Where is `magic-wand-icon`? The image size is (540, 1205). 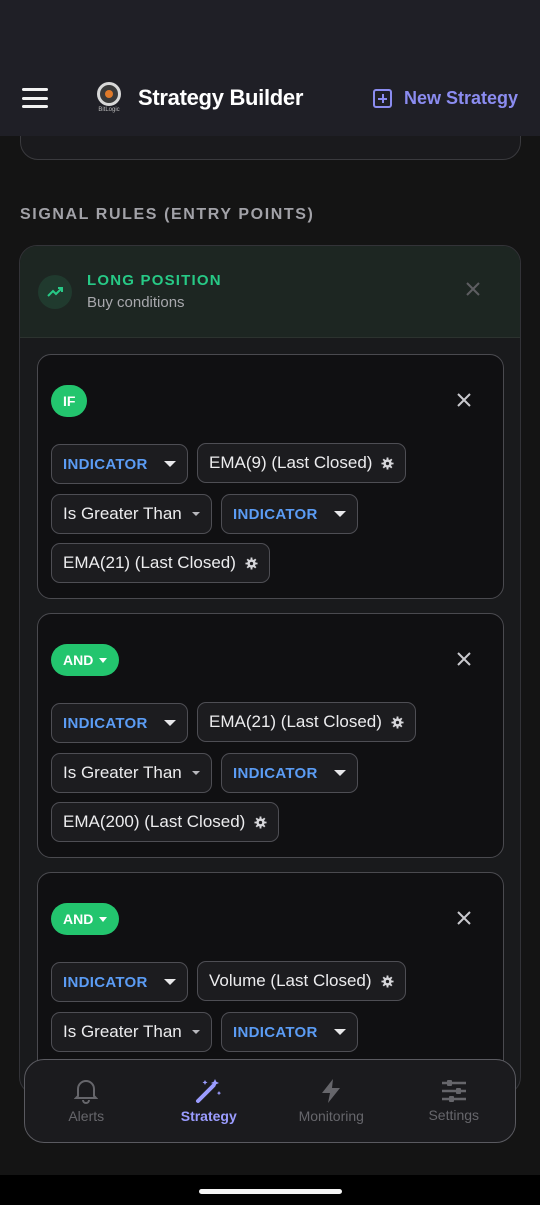 magic-wand-icon is located at coordinates (208, 1091).